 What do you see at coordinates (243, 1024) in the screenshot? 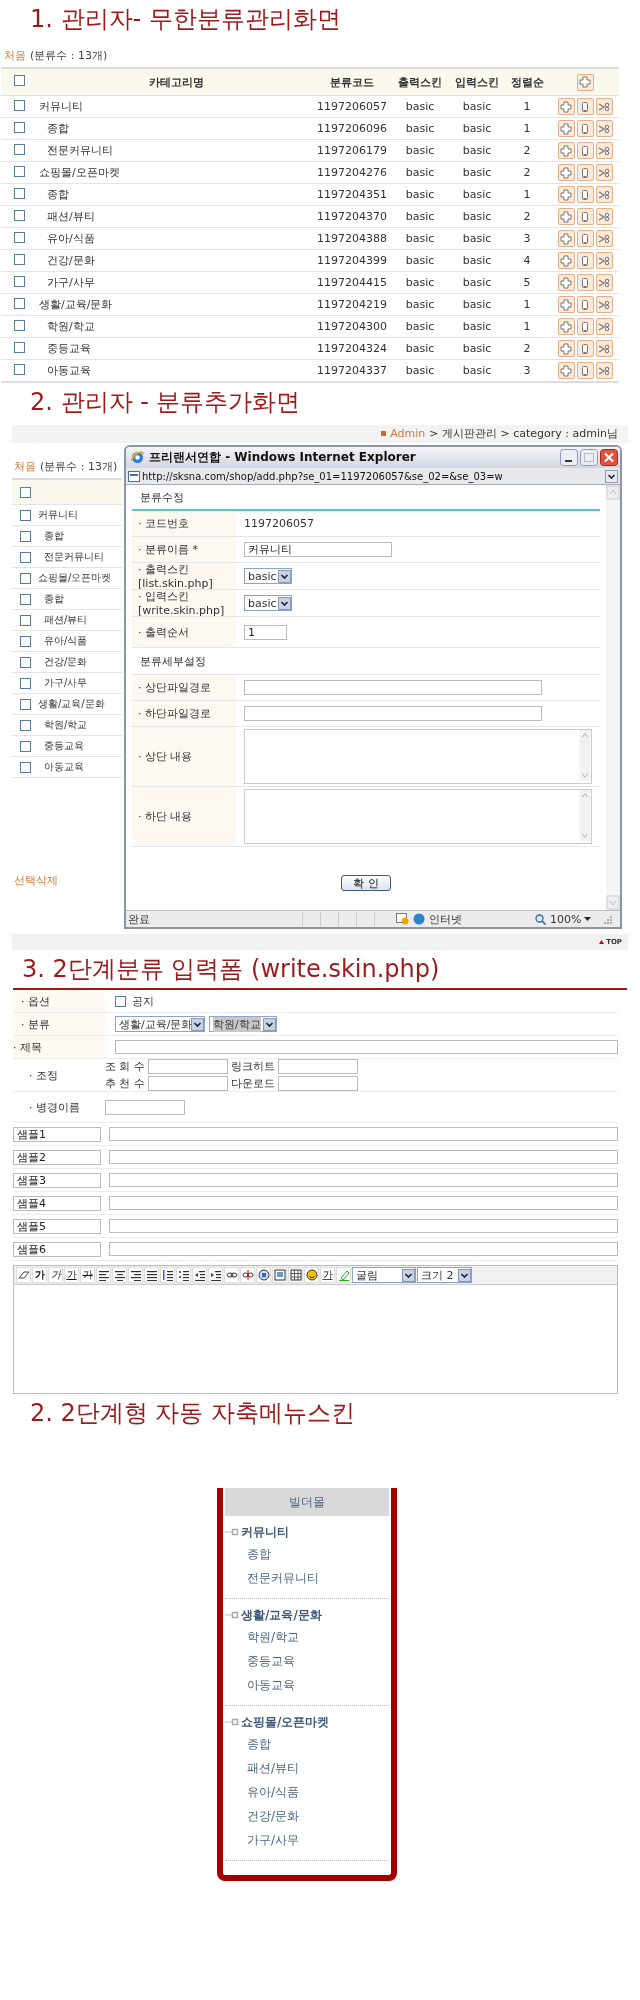
I see `select-field: 학원/학교` at bounding box center [243, 1024].